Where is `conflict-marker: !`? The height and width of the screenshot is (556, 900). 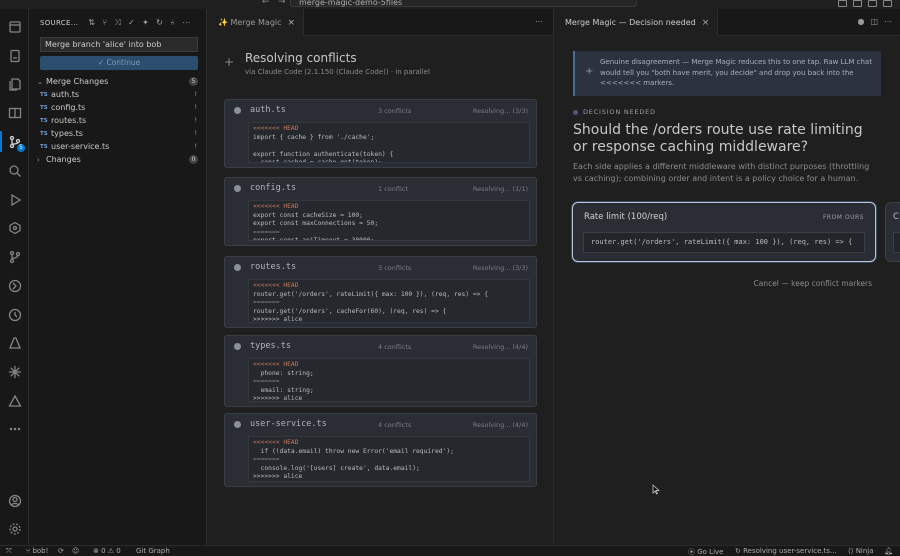
conflict-marker: ! is located at coordinates (195, 146).